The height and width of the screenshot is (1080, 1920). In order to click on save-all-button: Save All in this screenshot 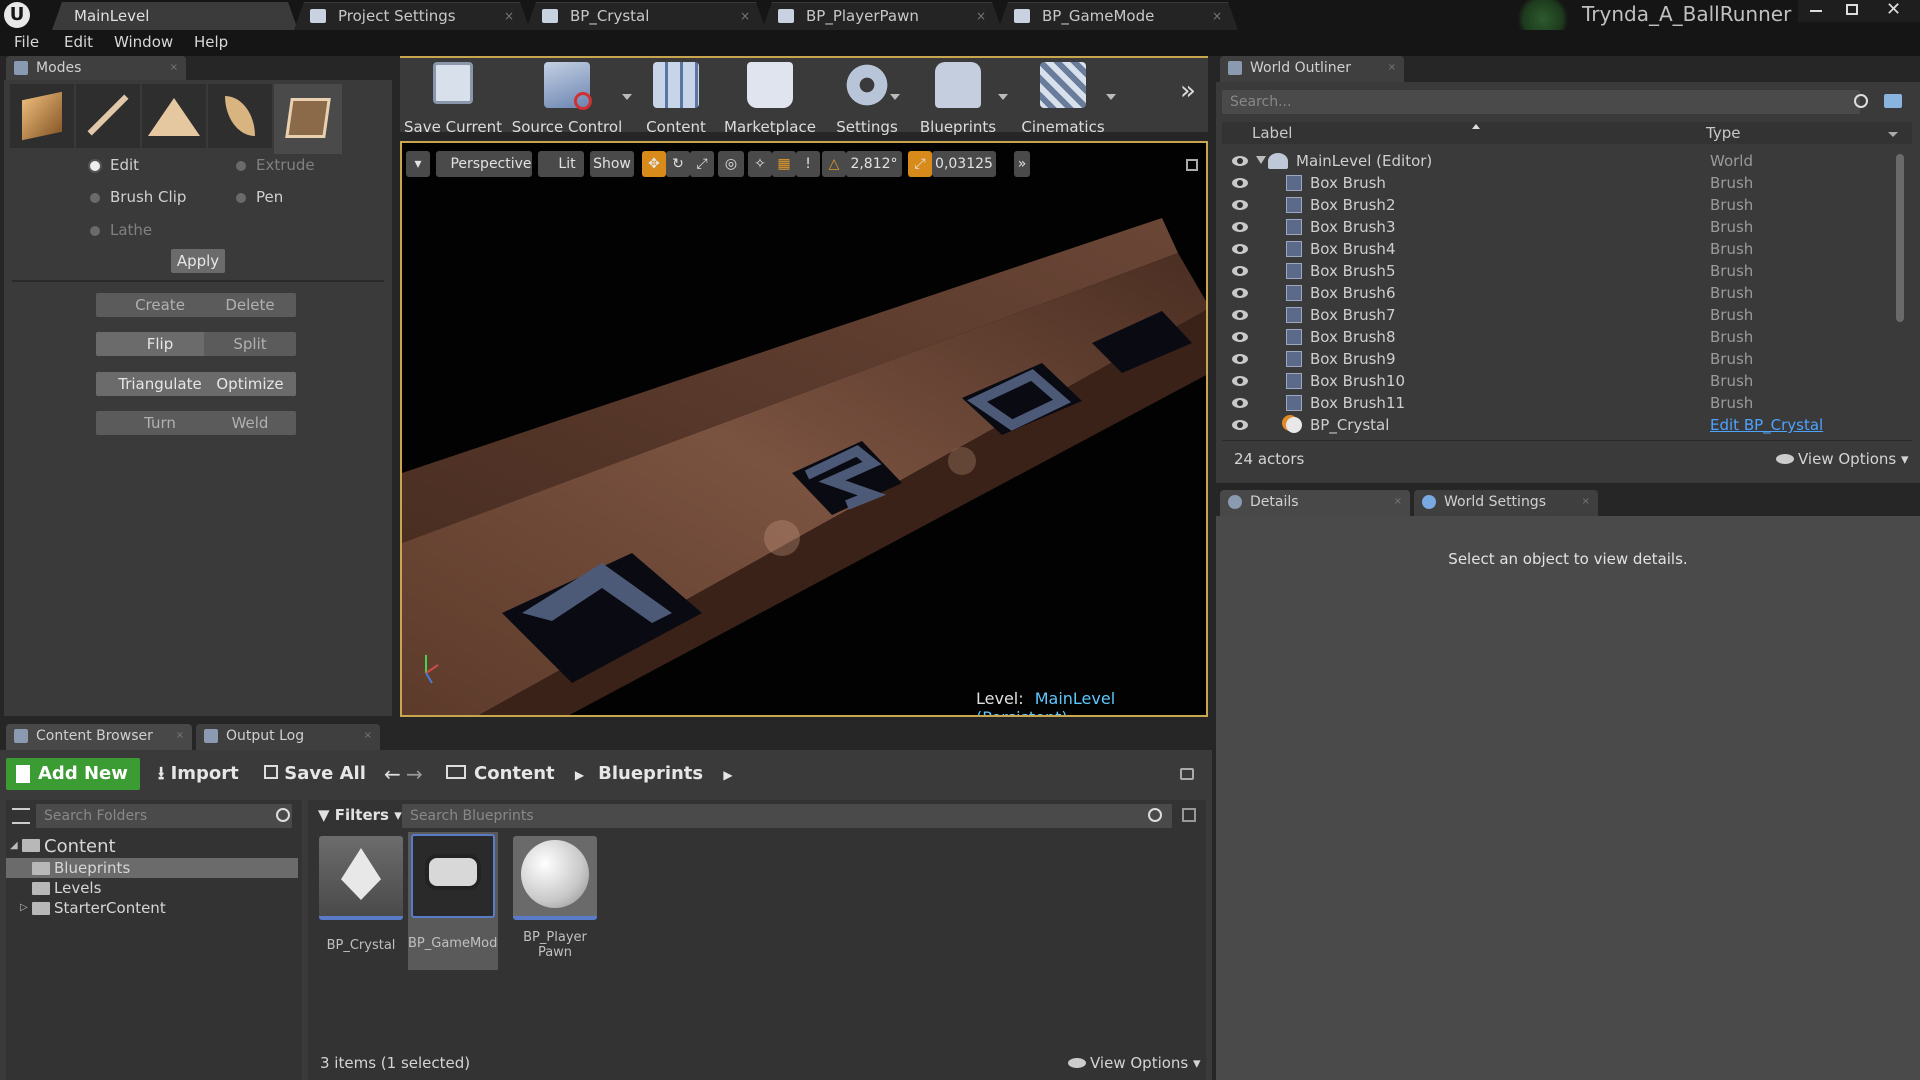, I will do `click(315, 774)`.